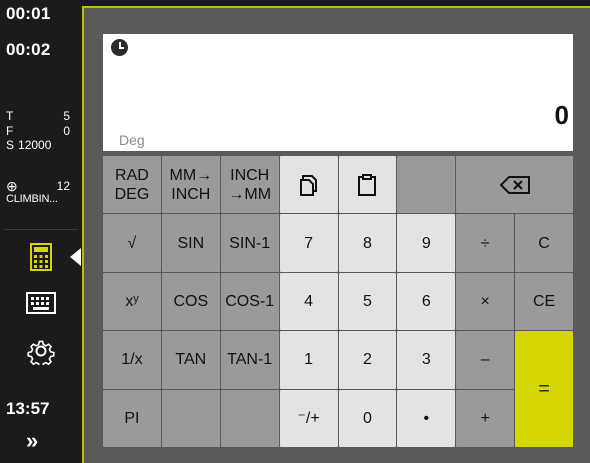  I want to click on key-6: 6, so click(426, 301).